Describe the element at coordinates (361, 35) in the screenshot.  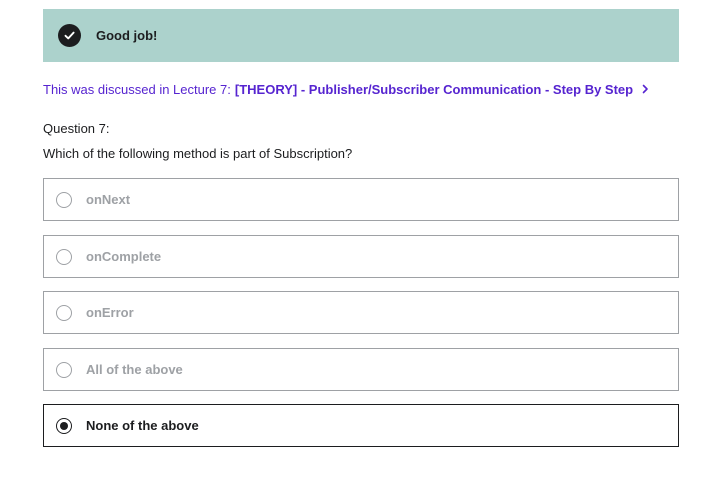
I see `feedback-banner: Good job!` at that location.